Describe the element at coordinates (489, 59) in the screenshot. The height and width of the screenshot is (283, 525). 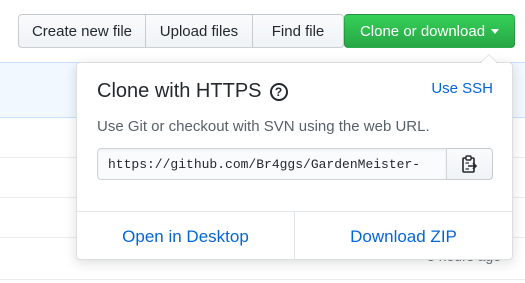
I see `popover-arrow-inner` at that location.